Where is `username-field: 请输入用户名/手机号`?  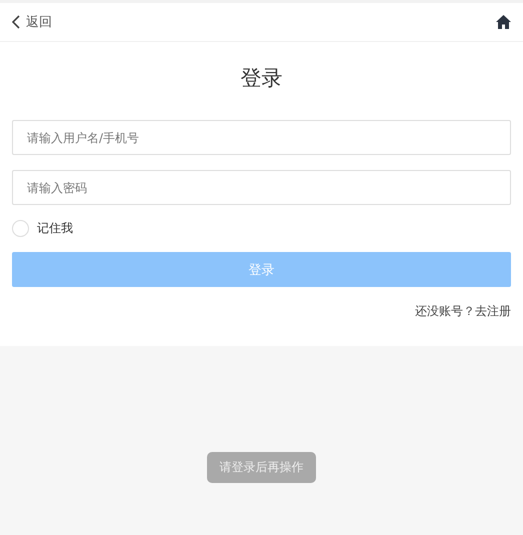 username-field: 请输入用户名/手机号 is located at coordinates (261, 137).